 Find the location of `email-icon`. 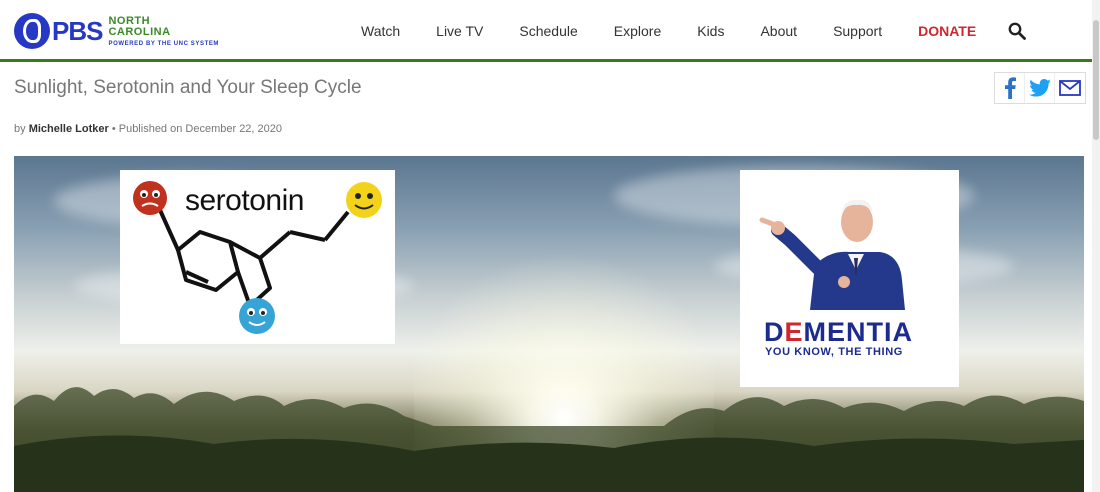

email-icon is located at coordinates (1070, 88).